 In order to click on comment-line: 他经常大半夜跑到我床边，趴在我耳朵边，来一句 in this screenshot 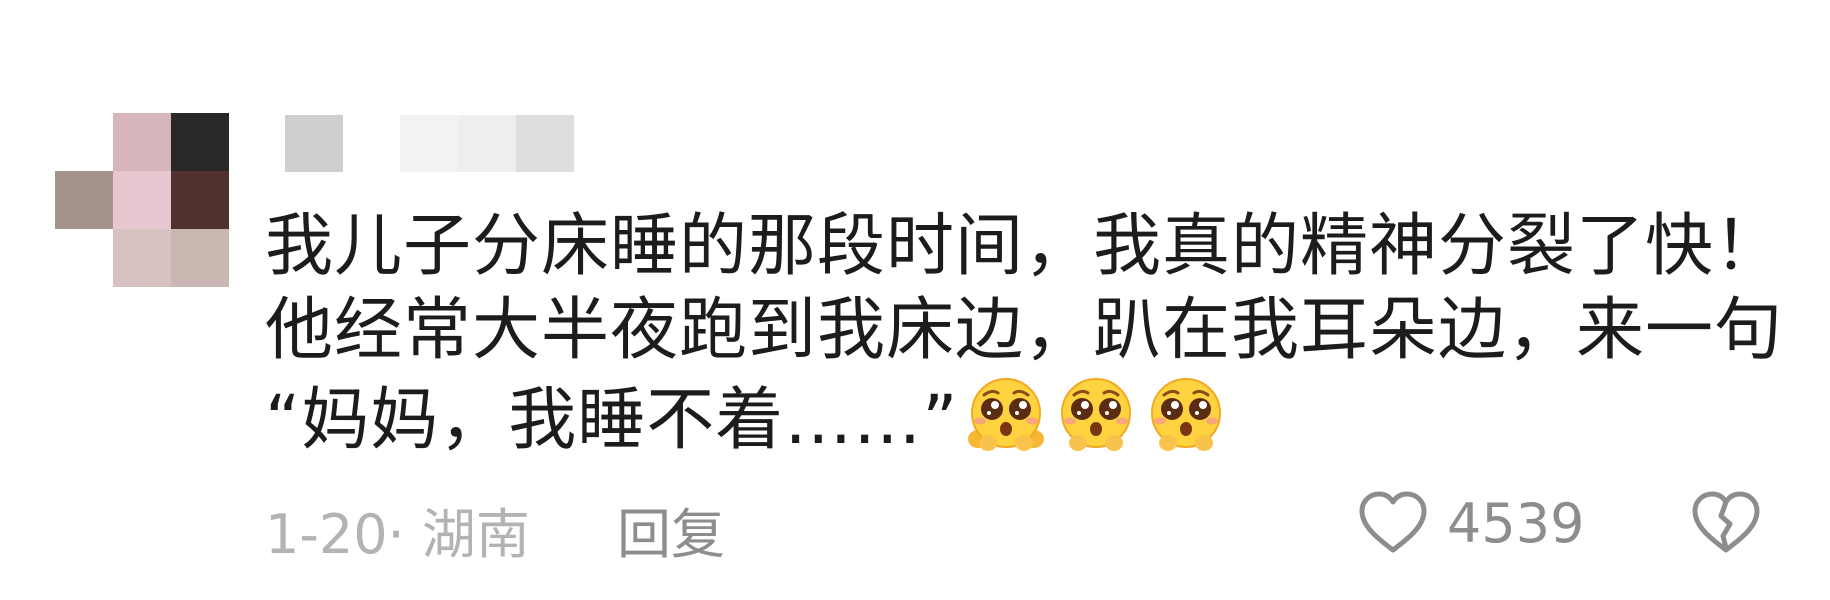, I will do `click(1024, 330)`.